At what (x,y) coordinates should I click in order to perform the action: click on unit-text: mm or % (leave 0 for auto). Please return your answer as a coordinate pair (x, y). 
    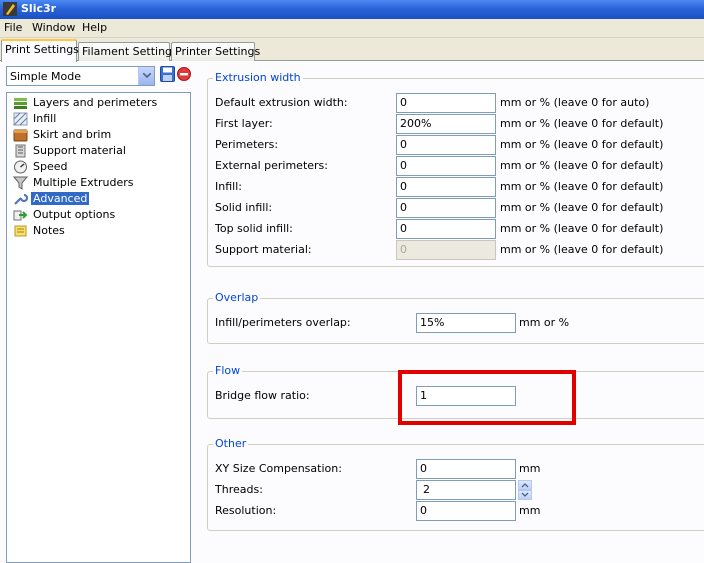
    Looking at the image, I should click on (575, 102).